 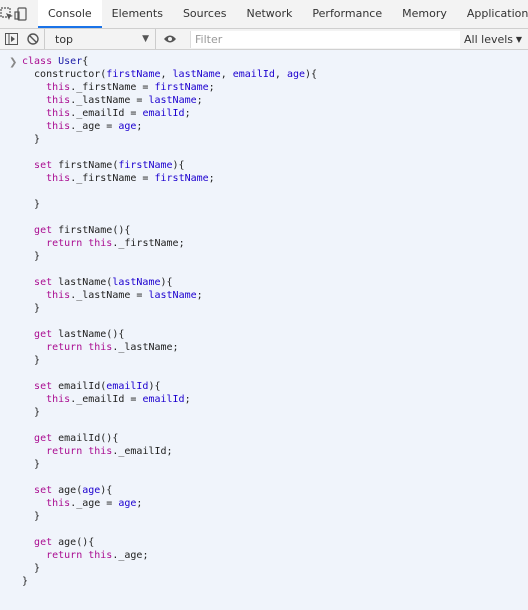 I want to click on tab-memory: Memory, so click(x=424, y=14).